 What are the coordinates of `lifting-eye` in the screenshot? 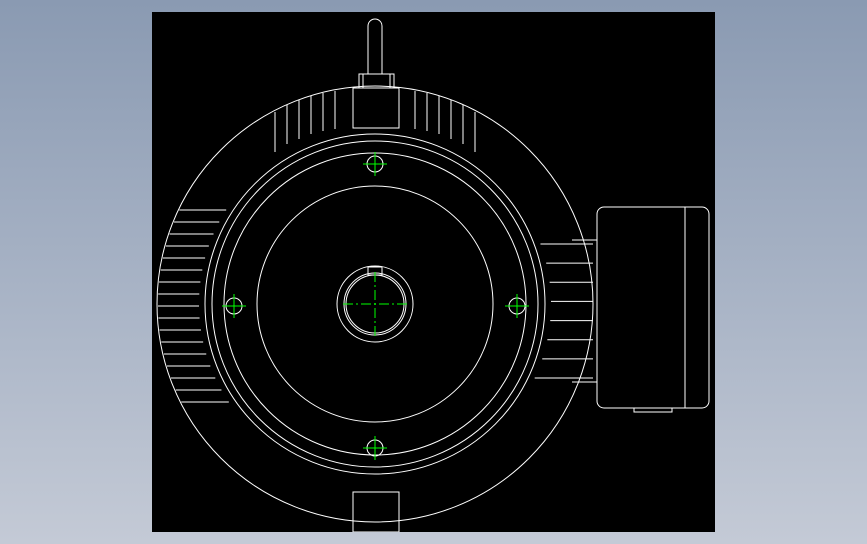 It's located at (376, 53).